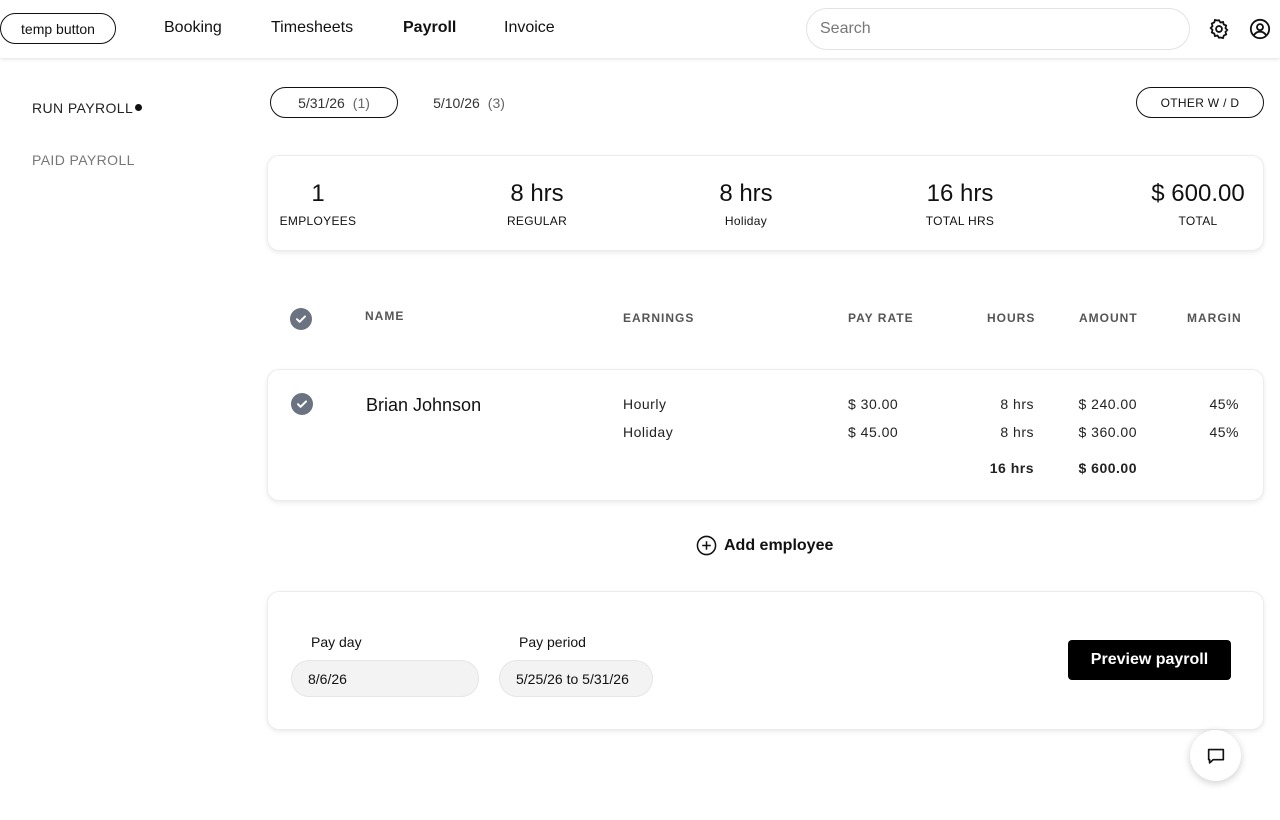  What do you see at coordinates (1198, 193) in the screenshot?
I see `stat-value: $ 600.00` at bounding box center [1198, 193].